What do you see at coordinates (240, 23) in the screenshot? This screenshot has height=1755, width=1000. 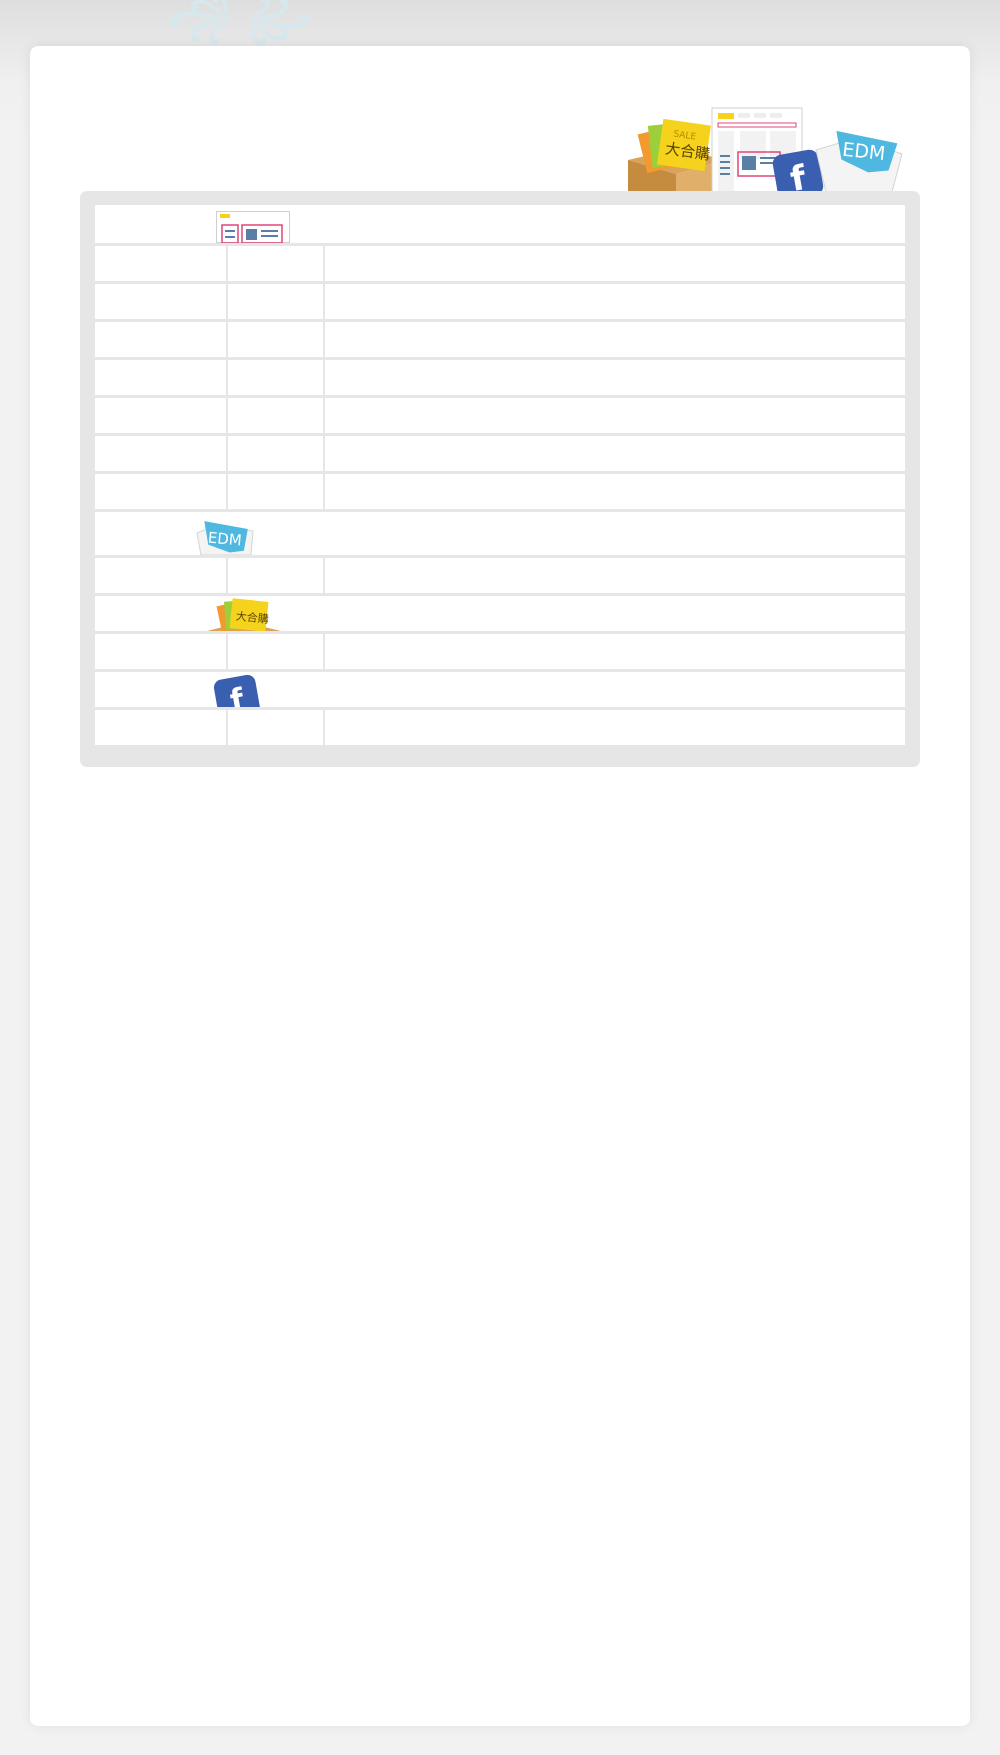 I see `site-logo-icon: ꧁ ꧂` at bounding box center [240, 23].